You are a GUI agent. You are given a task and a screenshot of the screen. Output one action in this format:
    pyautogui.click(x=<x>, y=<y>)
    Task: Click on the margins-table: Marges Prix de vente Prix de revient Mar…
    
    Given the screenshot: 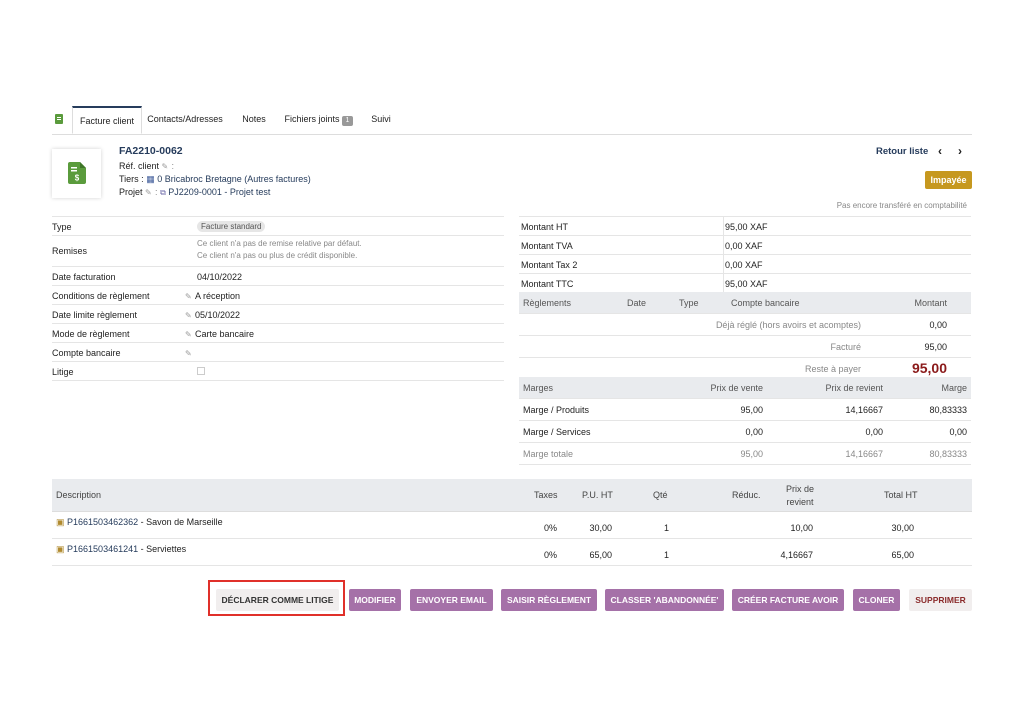 What is the action you would take?
    pyautogui.click(x=745, y=421)
    